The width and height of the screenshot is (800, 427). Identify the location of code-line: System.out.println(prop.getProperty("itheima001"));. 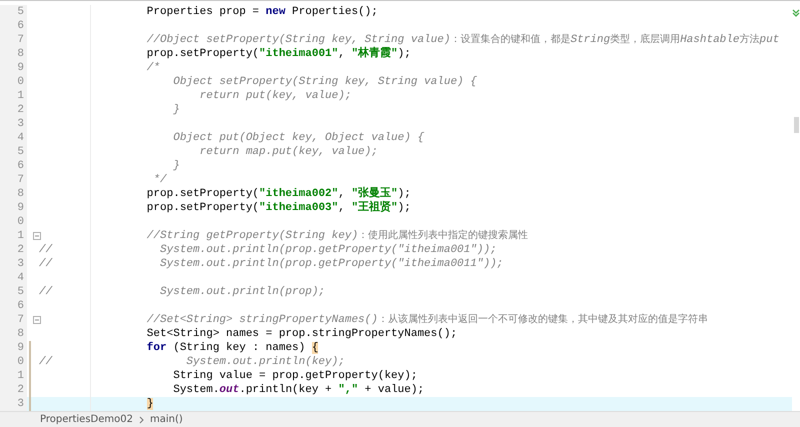
(328, 250).